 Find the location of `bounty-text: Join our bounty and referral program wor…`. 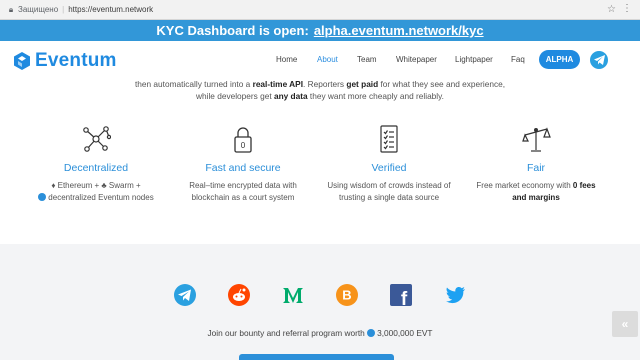

bounty-text: Join our bounty and referral program wor… is located at coordinates (320, 333).